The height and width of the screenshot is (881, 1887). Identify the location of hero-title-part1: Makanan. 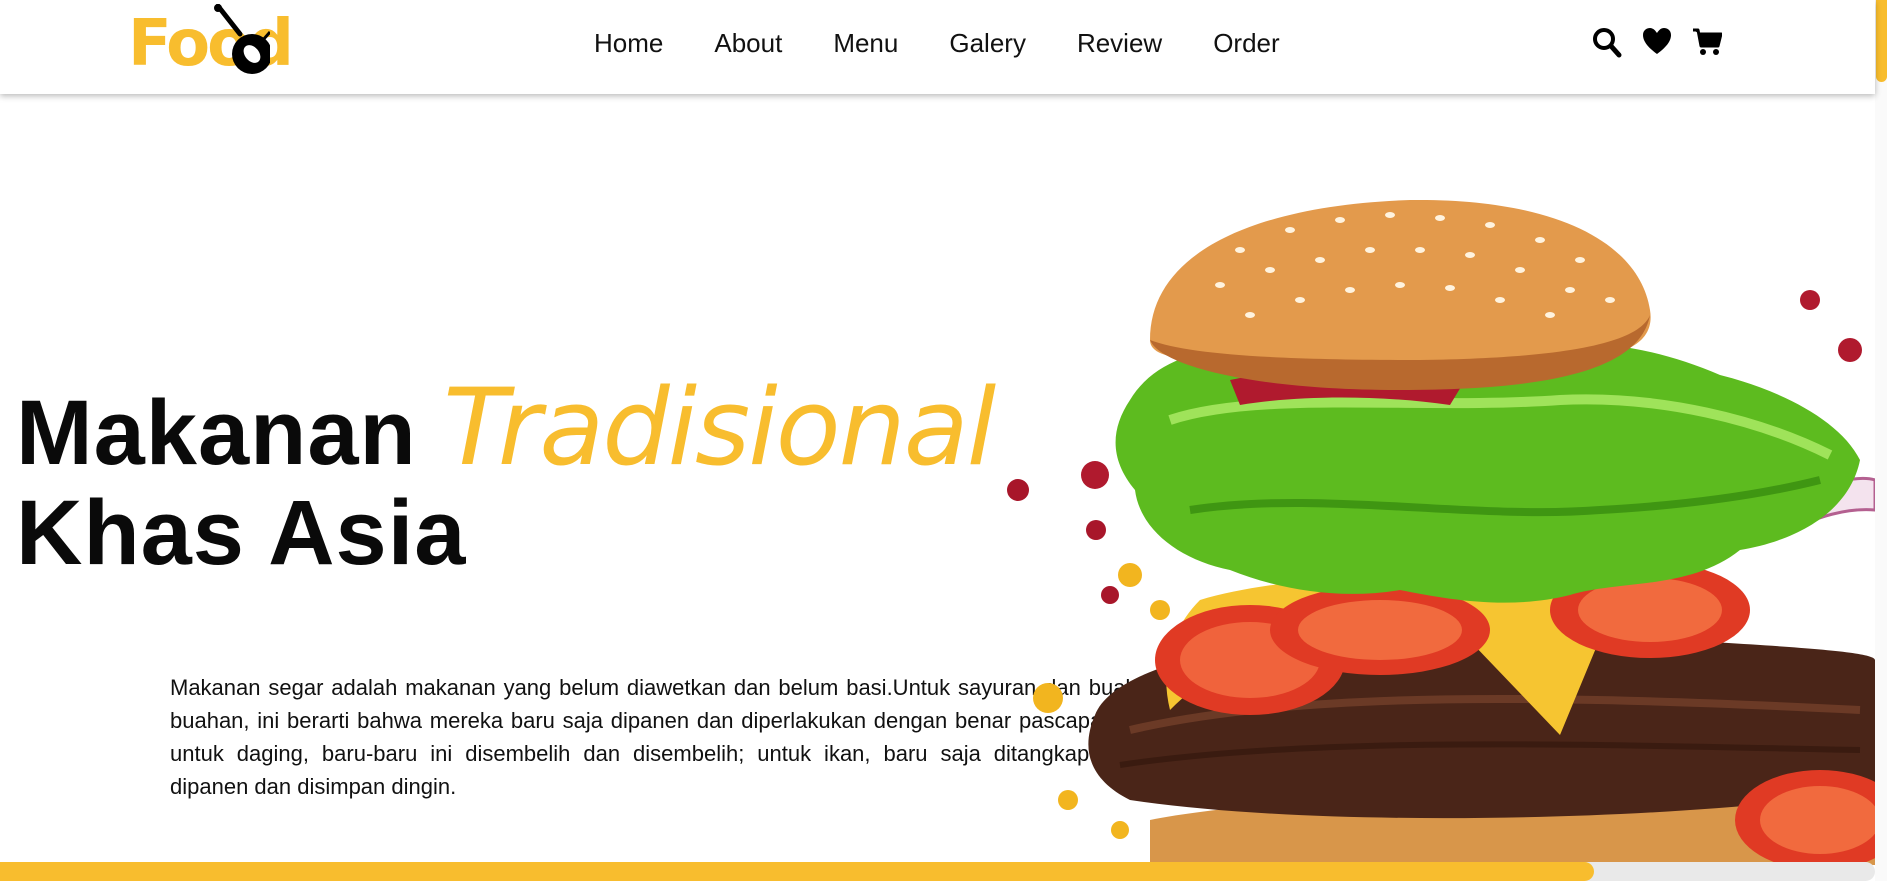
(230, 433).